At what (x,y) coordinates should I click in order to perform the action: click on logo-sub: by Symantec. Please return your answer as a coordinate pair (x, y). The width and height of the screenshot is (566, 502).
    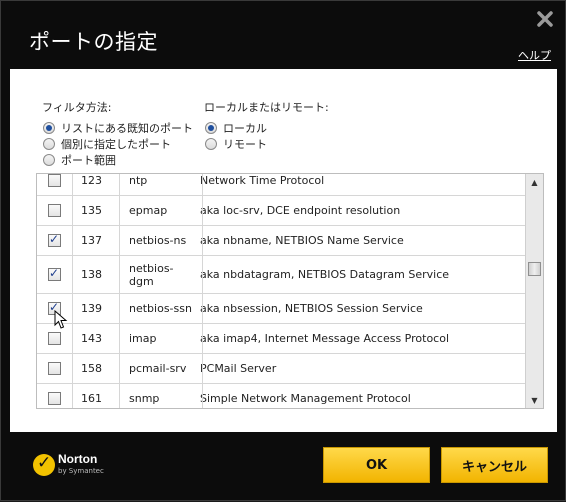
    Looking at the image, I should click on (81, 471).